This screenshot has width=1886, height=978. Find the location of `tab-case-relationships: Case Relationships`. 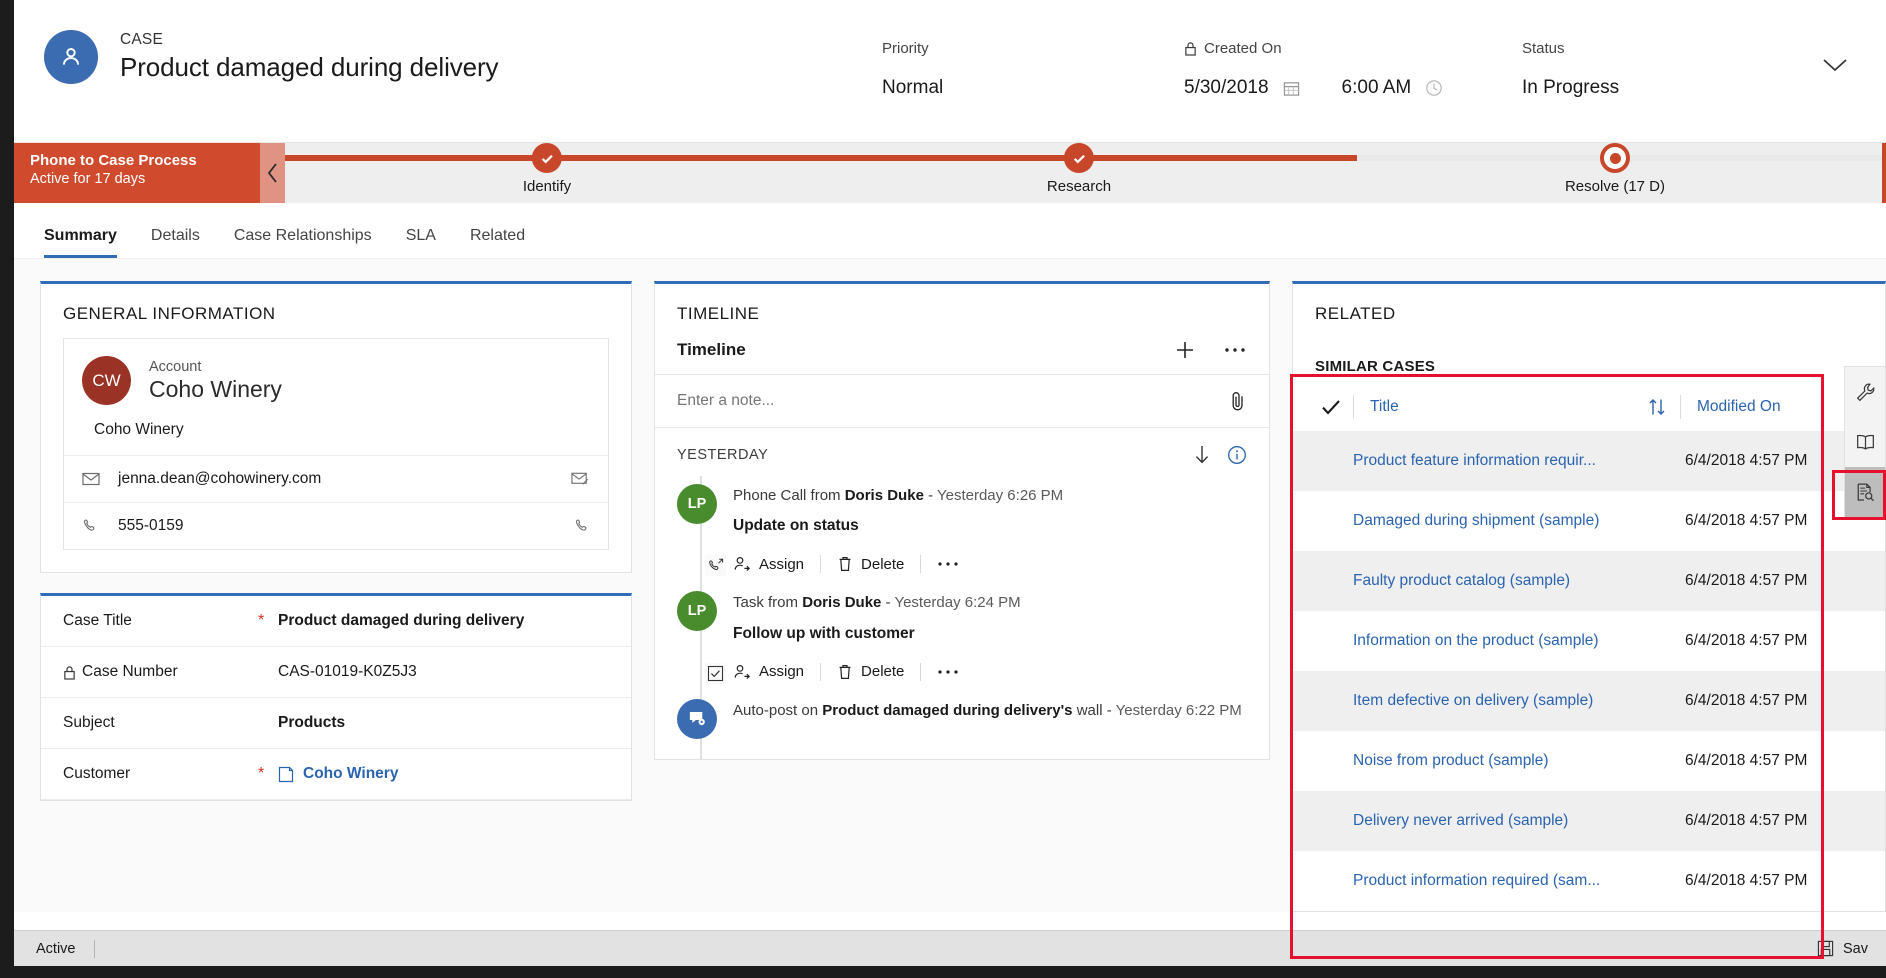

tab-case-relationships: Case Relationships is located at coordinates (303, 242).